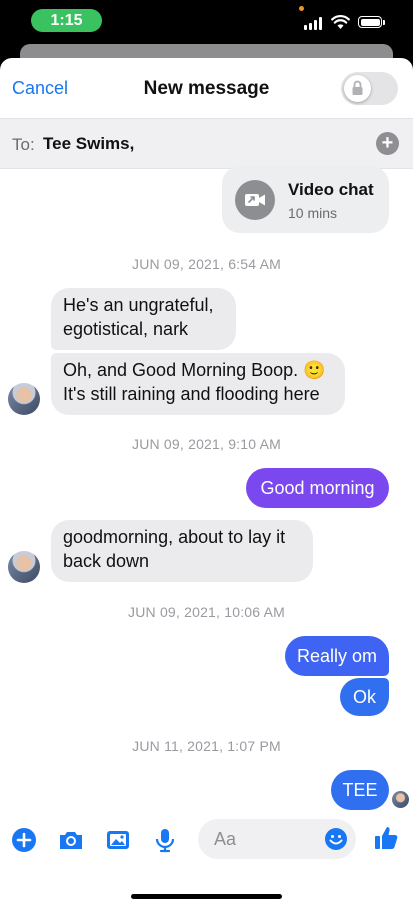 Image resolution: width=413 pixels, height=909 pixels. What do you see at coordinates (88, 144) in the screenshot?
I see `recipient-name: Tee Swims,` at bounding box center [88, 144].